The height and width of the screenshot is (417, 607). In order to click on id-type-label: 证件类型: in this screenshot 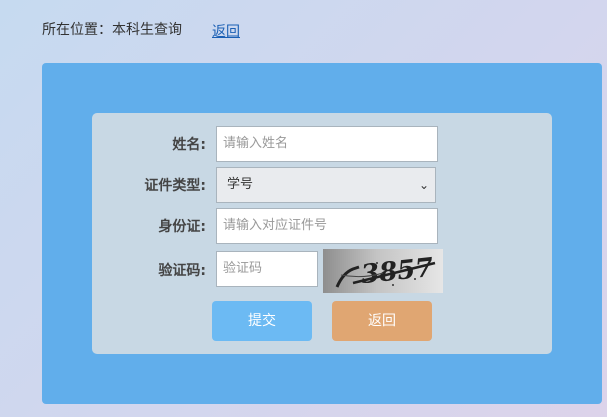, I will do `click(175, 186)`.